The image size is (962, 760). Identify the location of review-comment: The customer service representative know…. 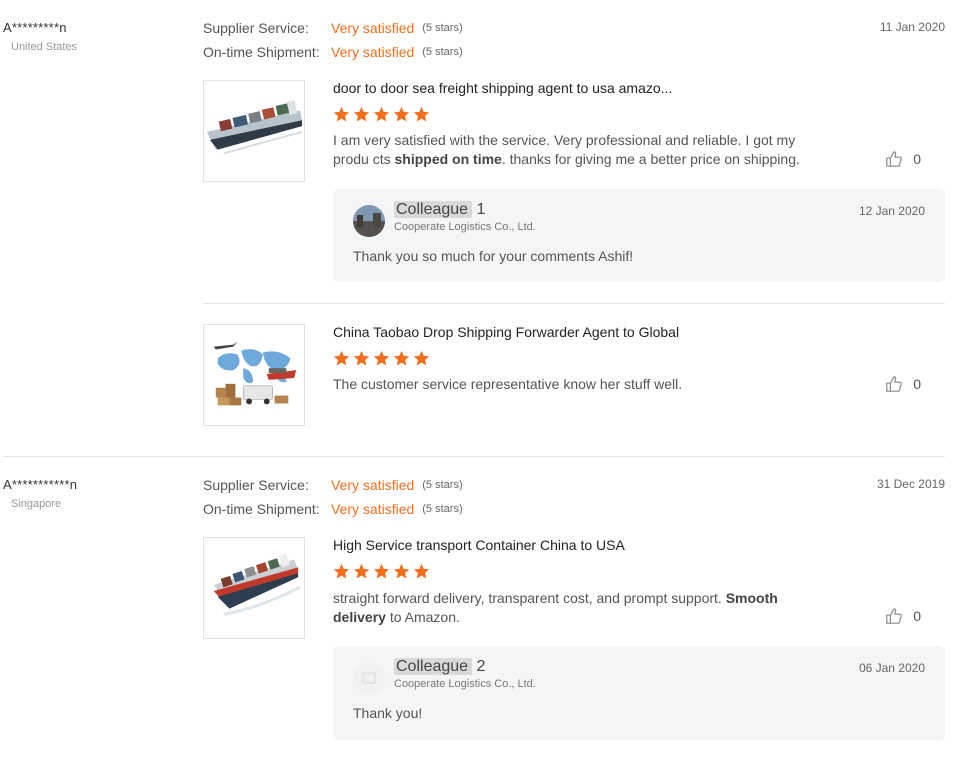
(508, 384).